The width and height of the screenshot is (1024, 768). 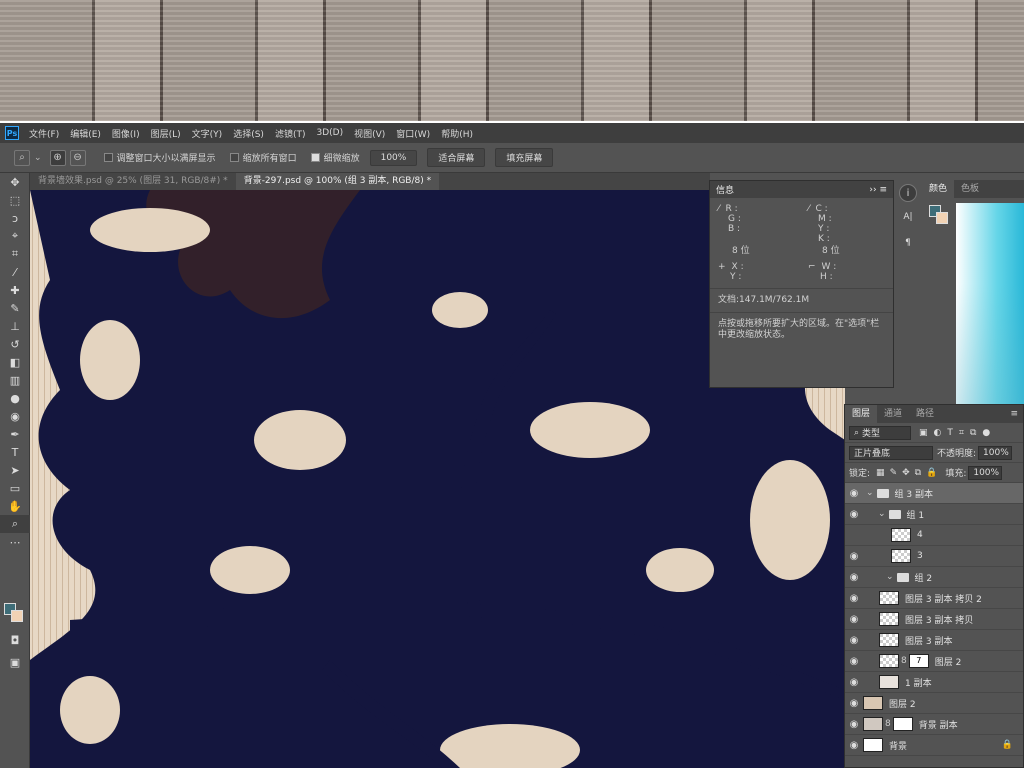 I want to click on menu-view: 视图(V), so click(x=369, y=133).